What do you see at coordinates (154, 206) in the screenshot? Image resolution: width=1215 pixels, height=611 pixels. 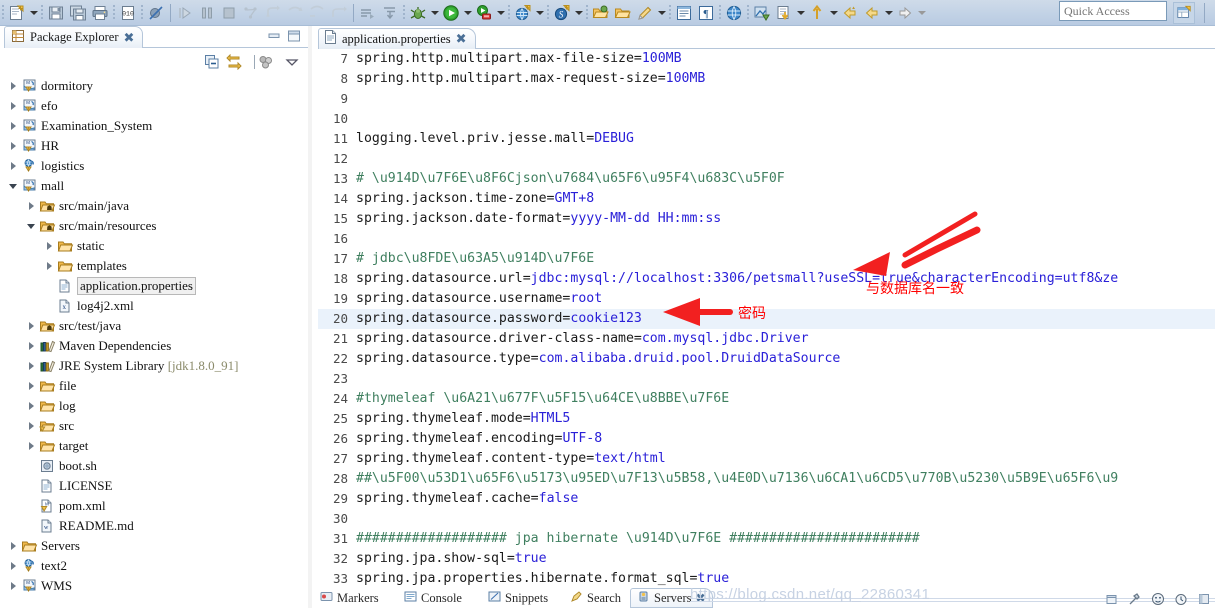 I see `tree-item-src-main-java: ☗ src/main/java` at bounding box center [154, 206].